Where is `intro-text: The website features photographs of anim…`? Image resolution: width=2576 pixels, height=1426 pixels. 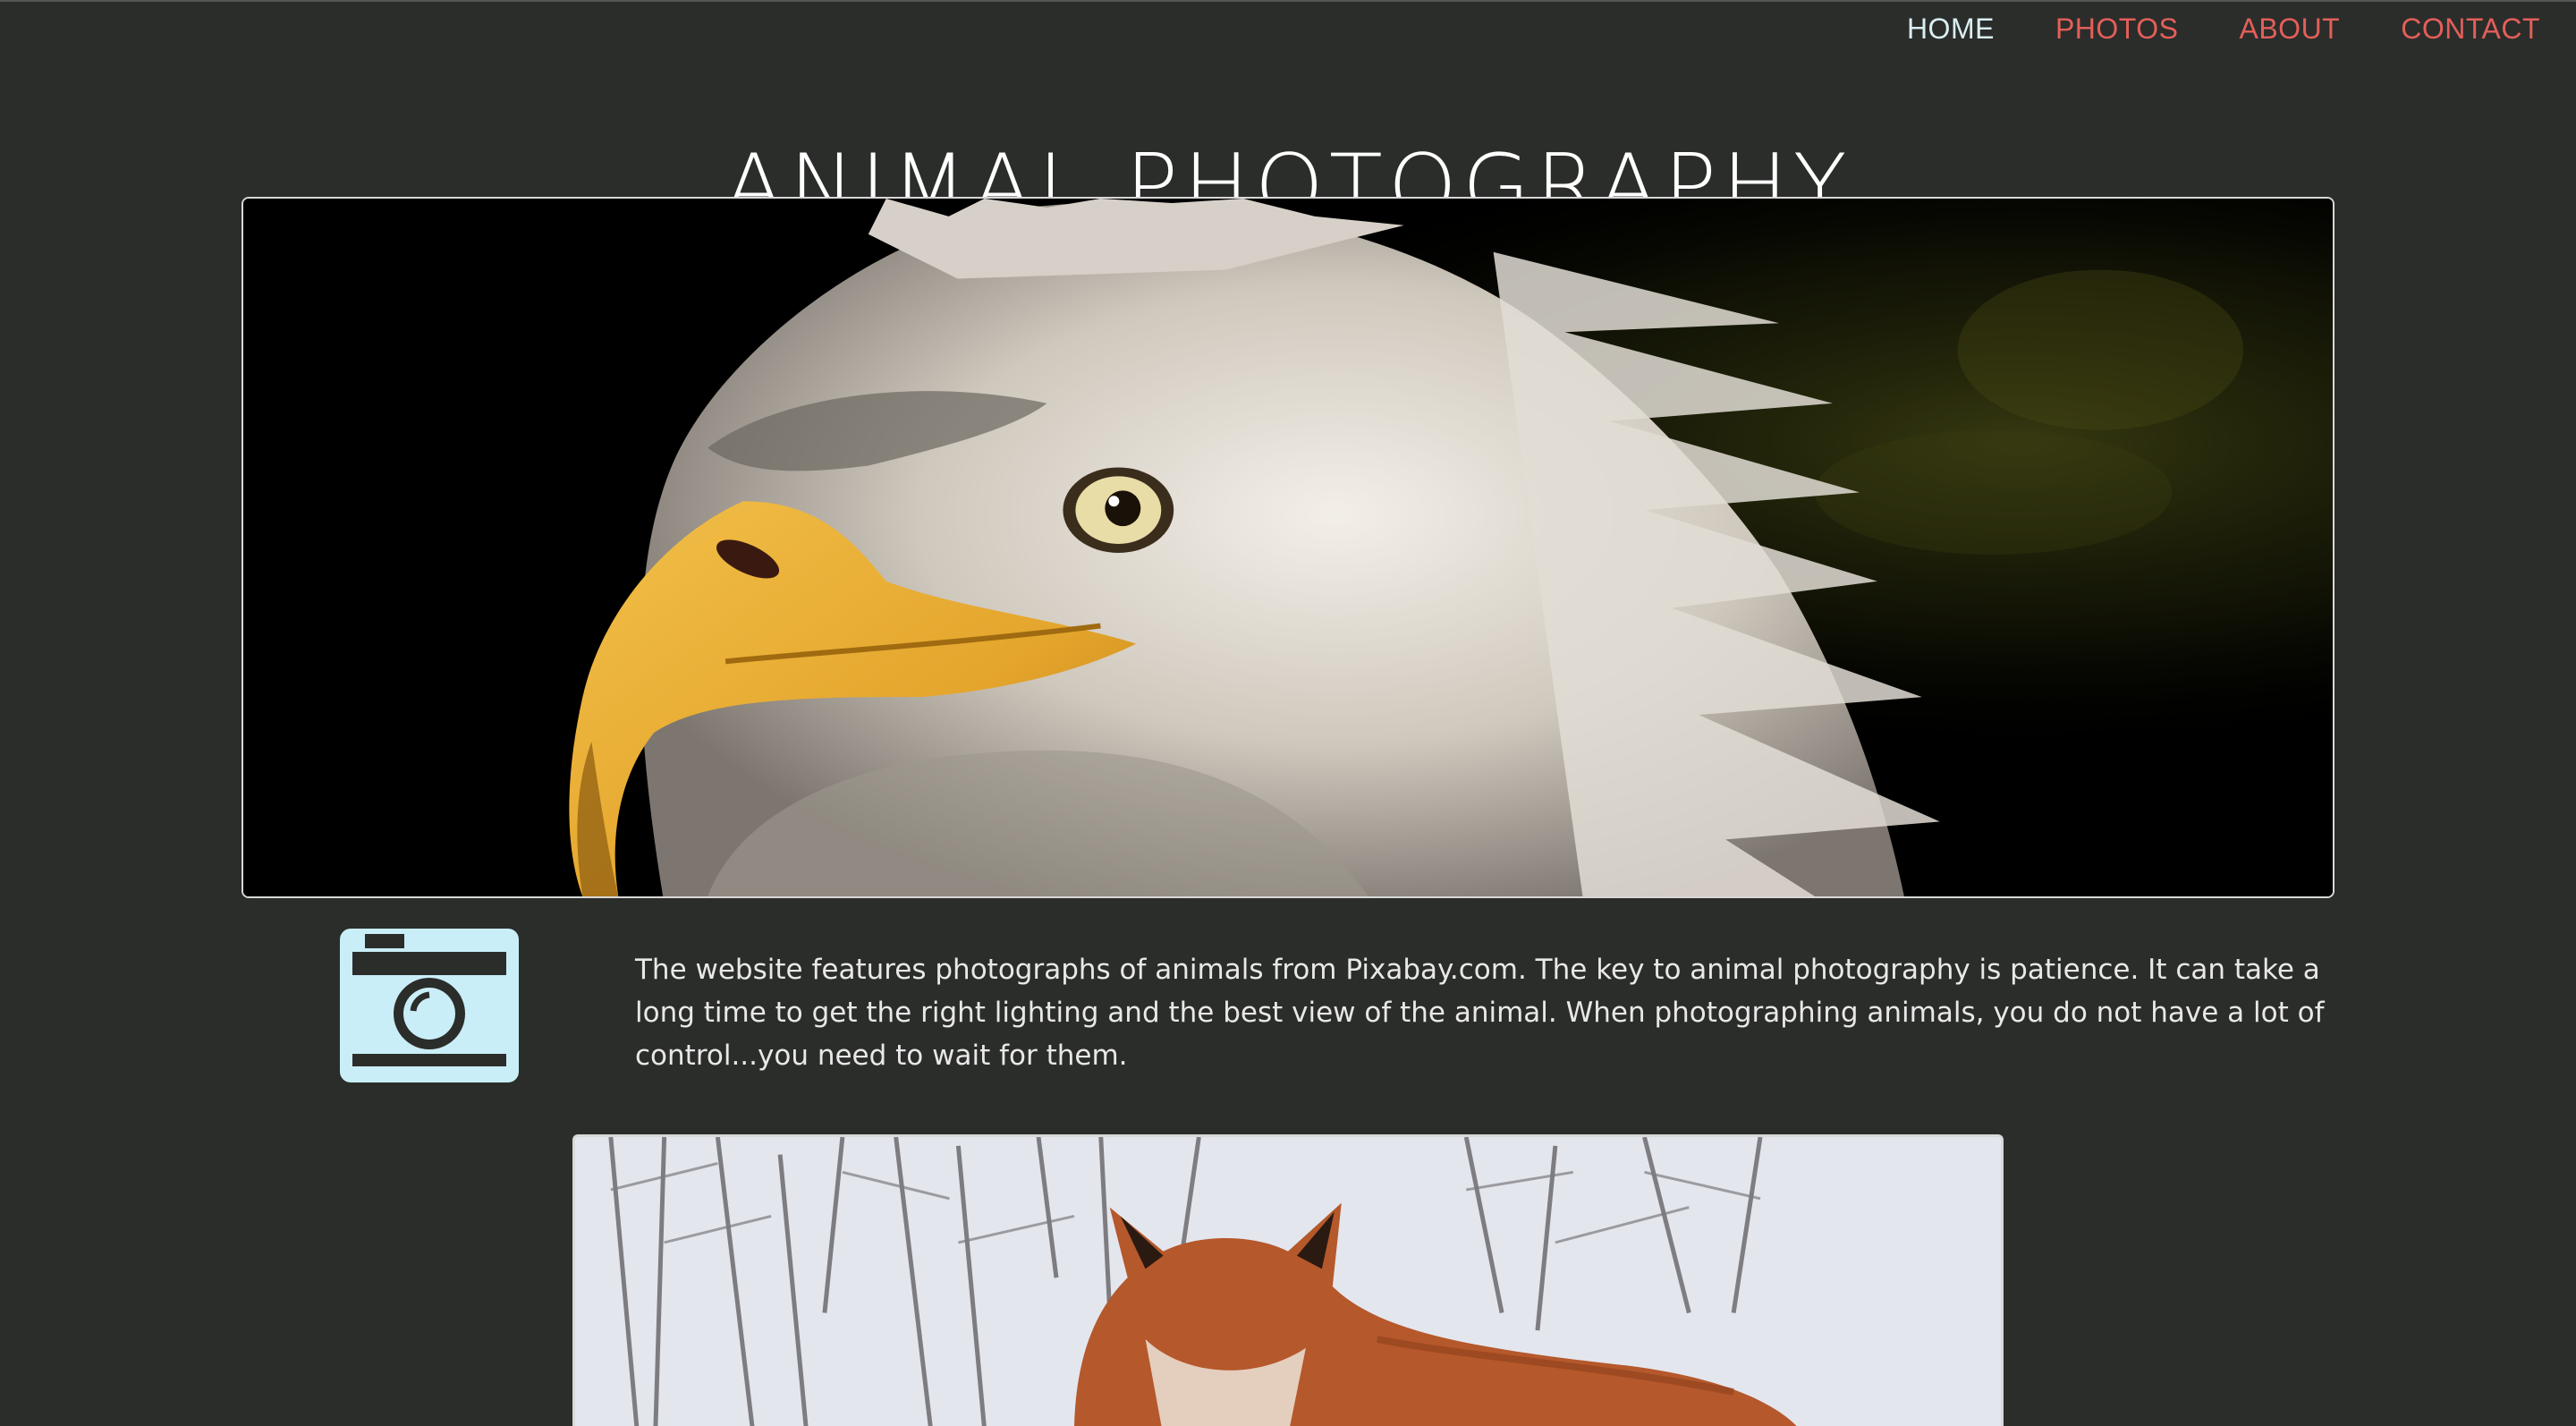
intro-text: The website features photographs of anim… is located at coordinates (1480, 1013).